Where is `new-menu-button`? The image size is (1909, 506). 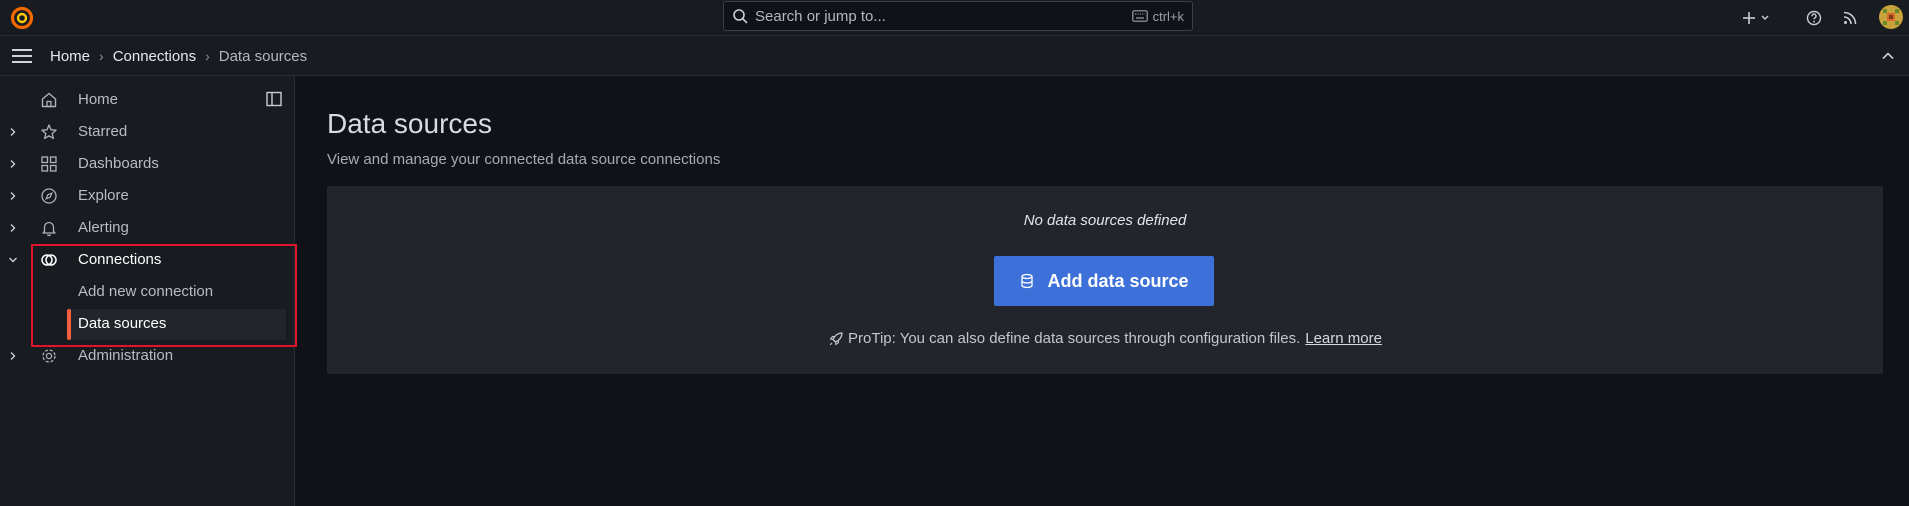 new-menu-button is located at coordinates (1758, 18).